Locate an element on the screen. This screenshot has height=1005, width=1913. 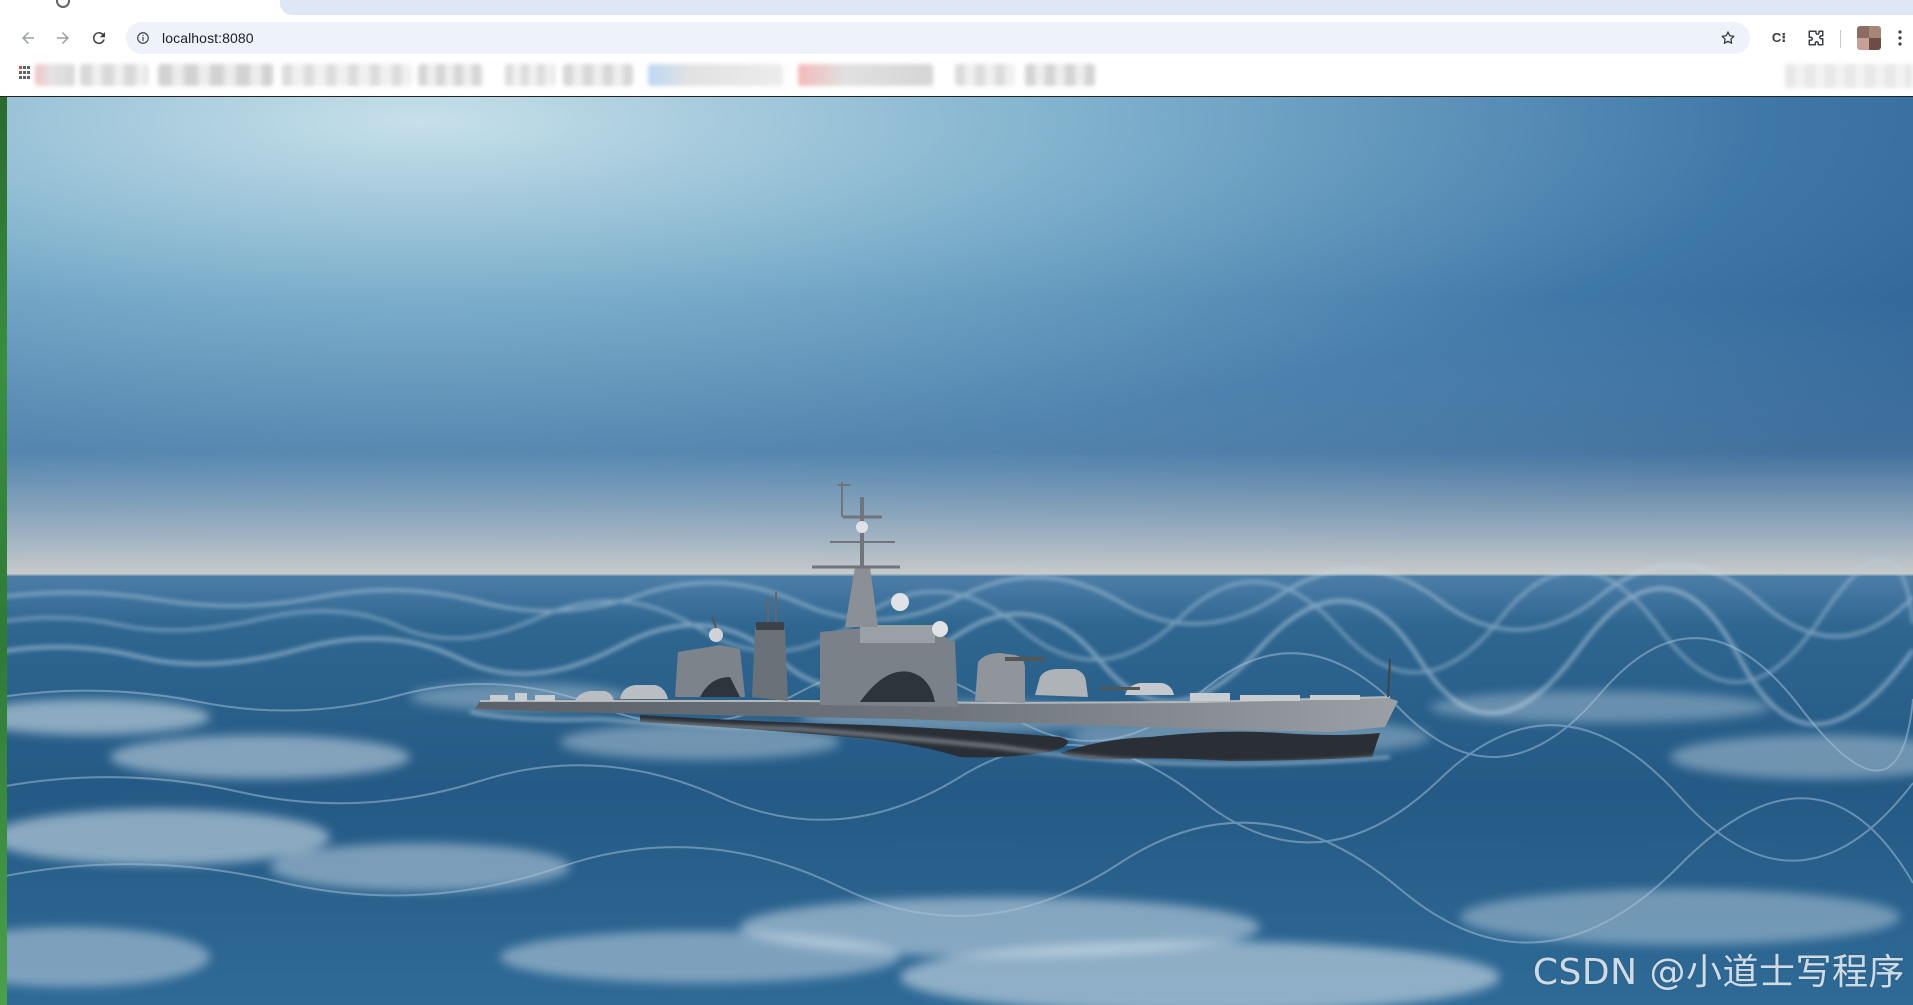
bookmarks-bar is located at coordinates (956, 78).